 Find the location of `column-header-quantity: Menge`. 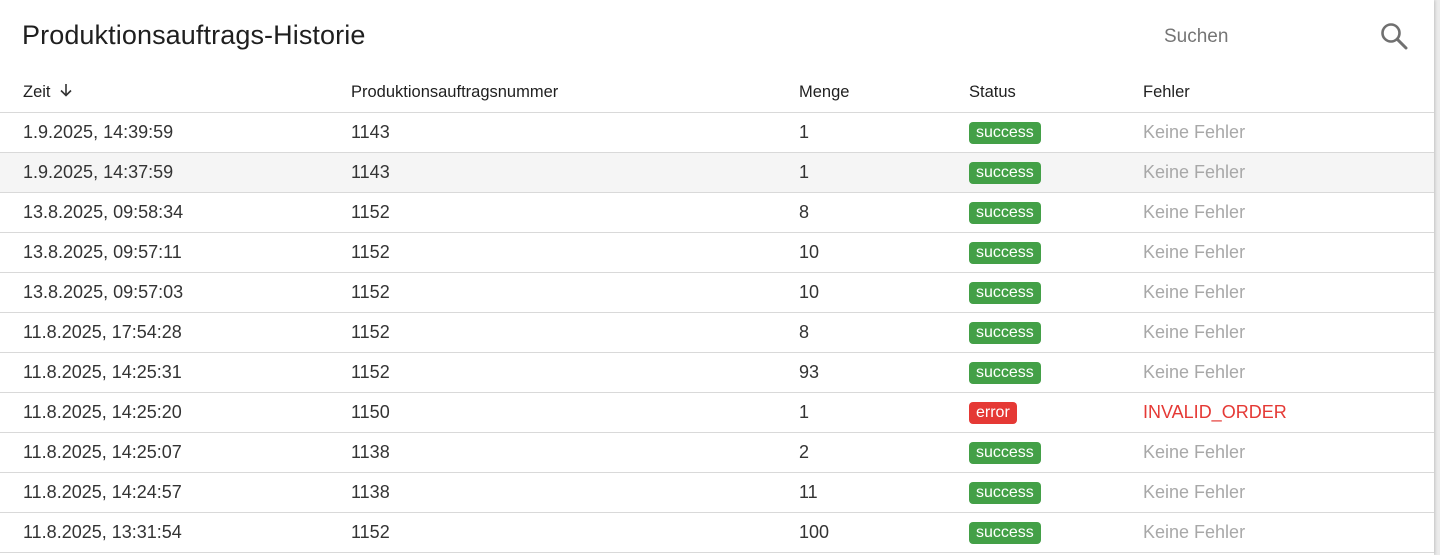

column-header-quantity: Menge is located at coordinates (884, 92).